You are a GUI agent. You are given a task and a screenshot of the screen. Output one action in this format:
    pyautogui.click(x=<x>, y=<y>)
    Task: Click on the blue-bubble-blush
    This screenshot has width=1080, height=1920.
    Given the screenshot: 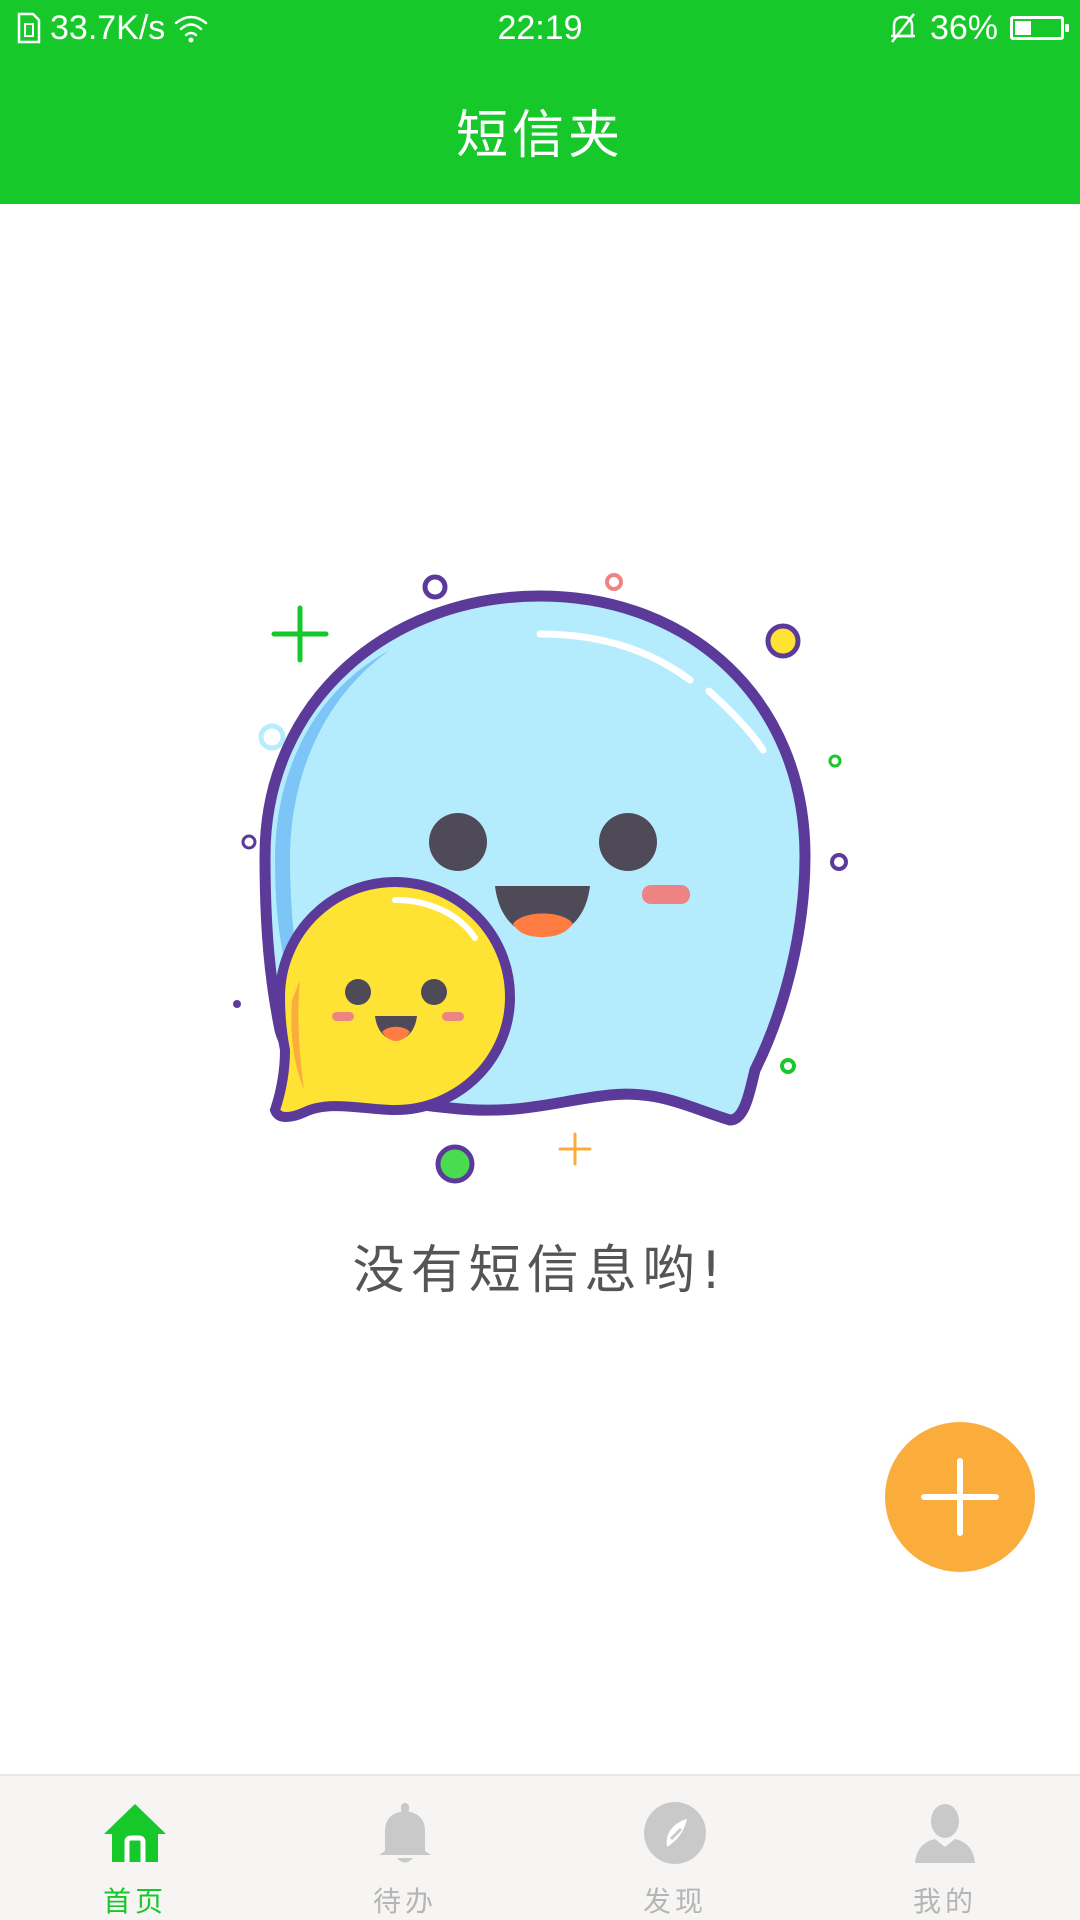 What is the action you would take?
    pyautogui.click(x=666, y=894)
    